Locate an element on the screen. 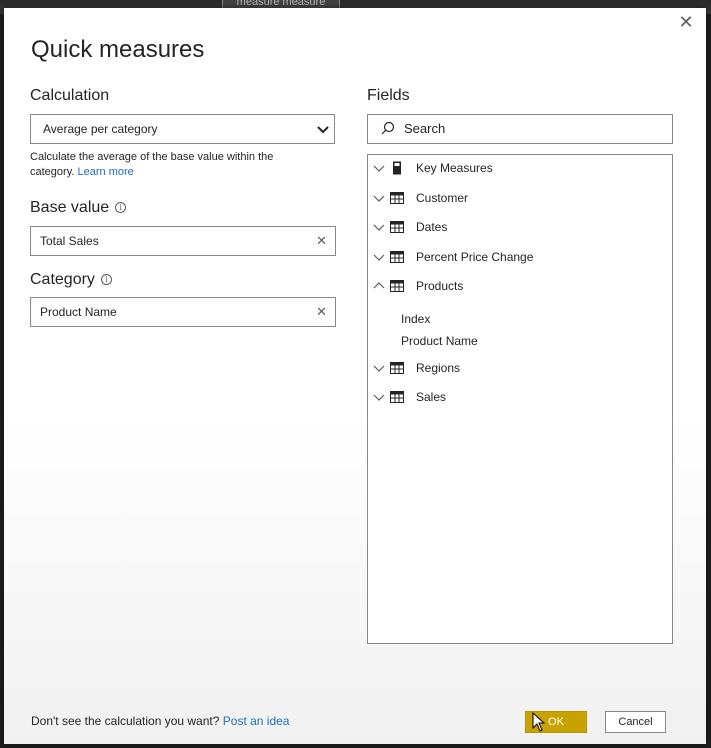  chevron-up-icon is located at coordinates (379, 286).